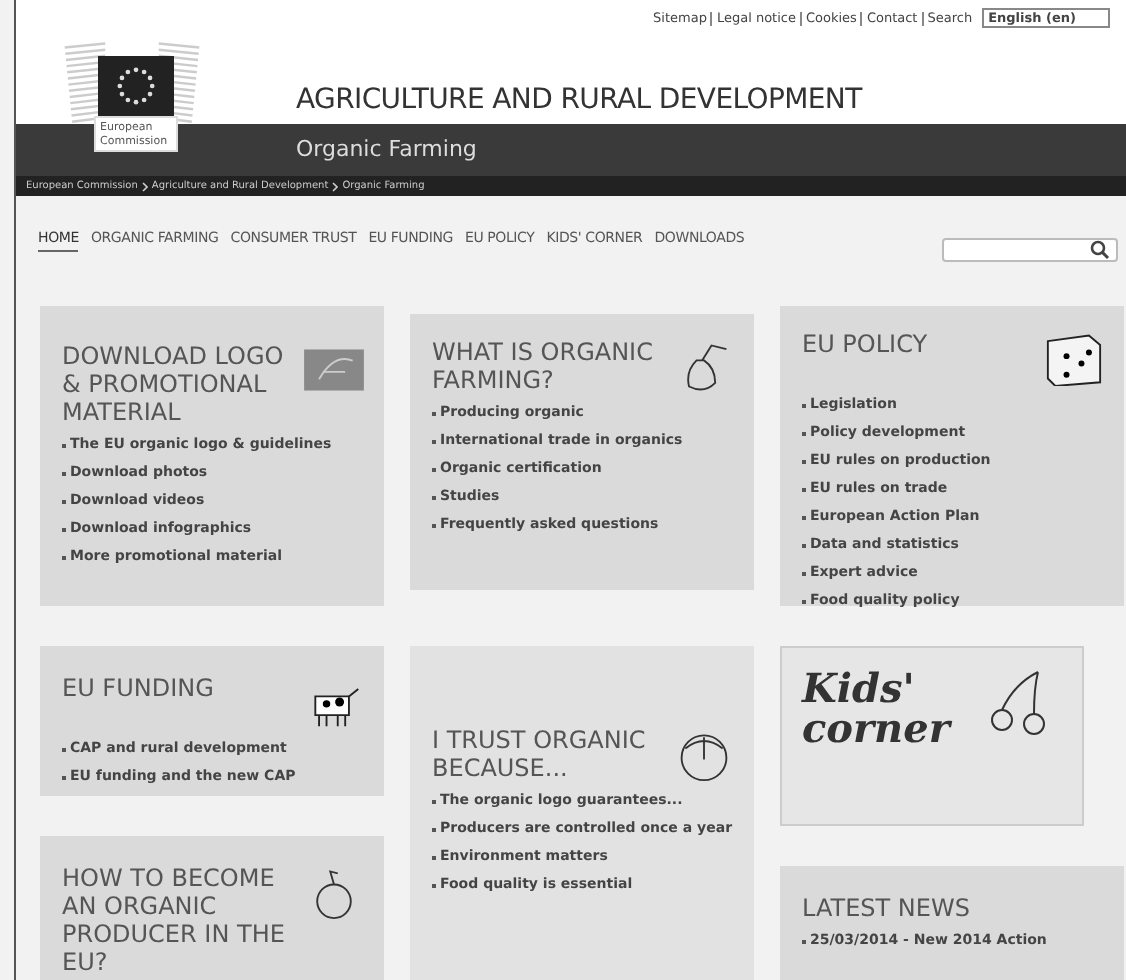  What do you see at coordinates (579, 100) in the screenshot?
I see `site-title: AGRICULTURE AND RURAL DEVELOPMENT` at bounding box center [579, 100].